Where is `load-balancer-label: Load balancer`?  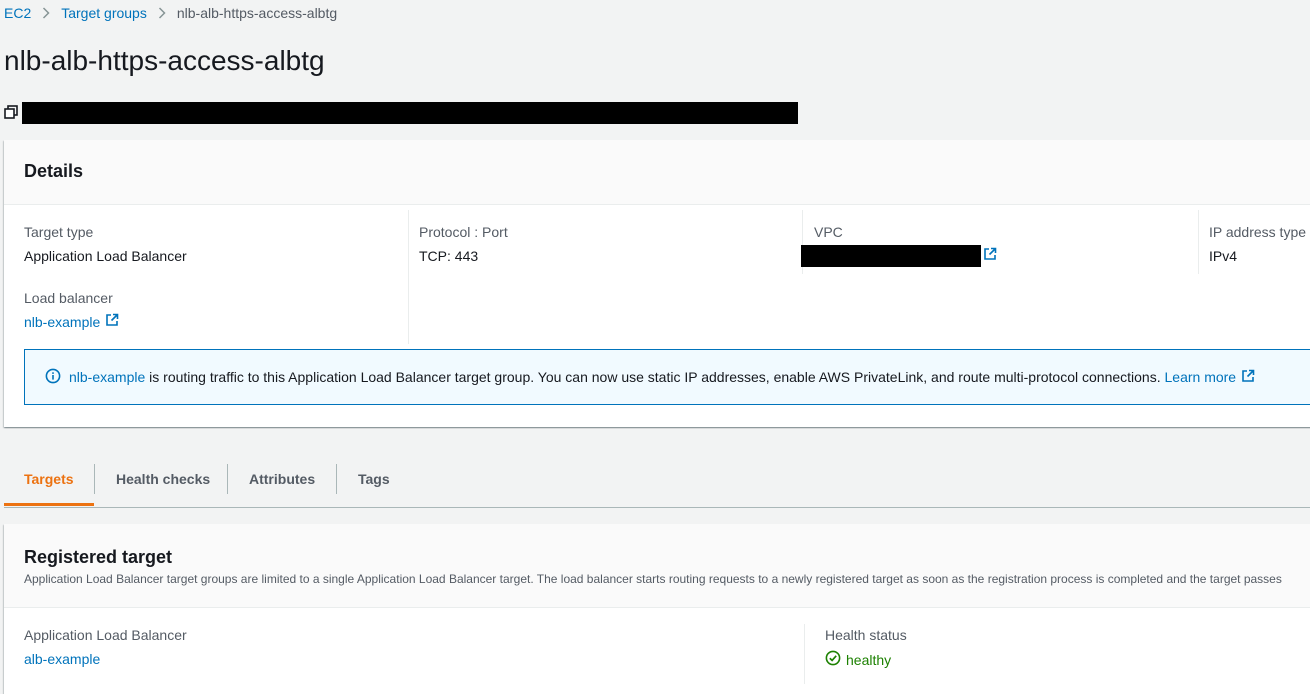 load-balancer-label: Load balancer is located at coordinates (68, 298).